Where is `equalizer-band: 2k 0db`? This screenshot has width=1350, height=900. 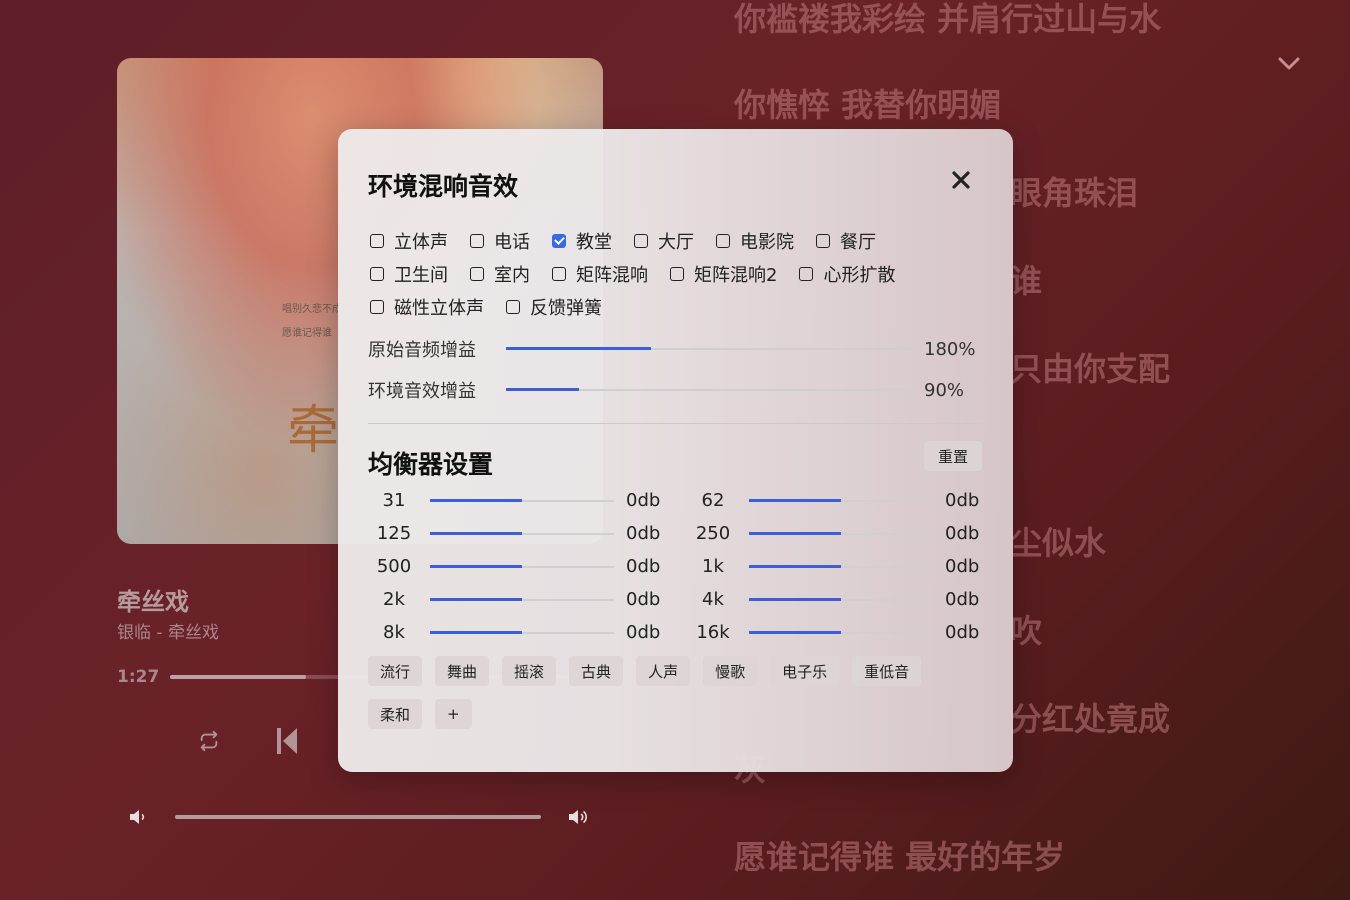
equalizer-band: 2k 0db is located at coordinates (527, 599).